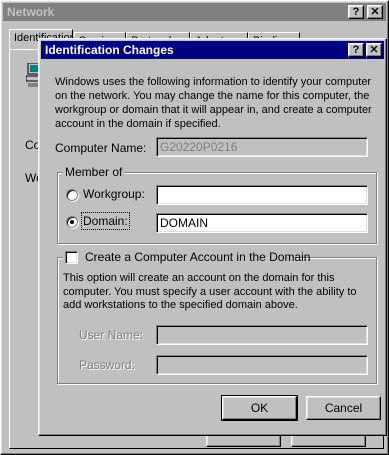 Image resolution: width=389 pixels, height=455 pixels. Describe the element at coordinates (71, 257) in the screenshot. I see `create-account-checkbox` at that location.